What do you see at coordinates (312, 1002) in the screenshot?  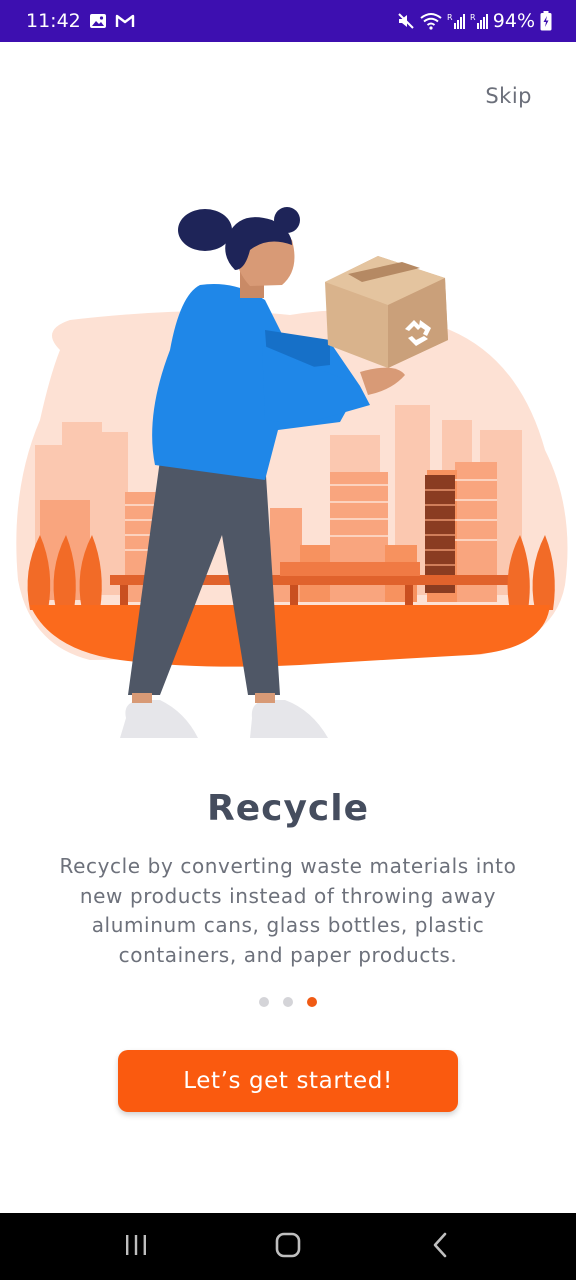 I see `page-dot-3-active` at bounding box center [312, 1002].